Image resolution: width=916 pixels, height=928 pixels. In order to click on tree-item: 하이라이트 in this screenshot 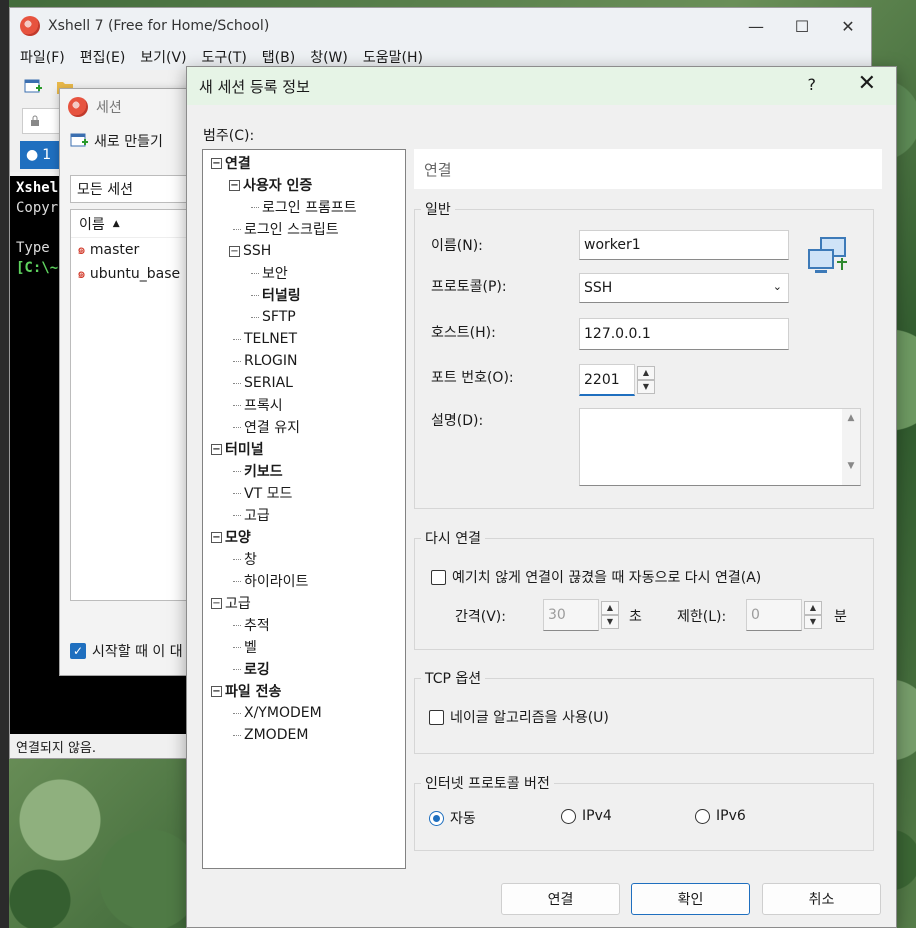, I will do `click(304, 581)`.